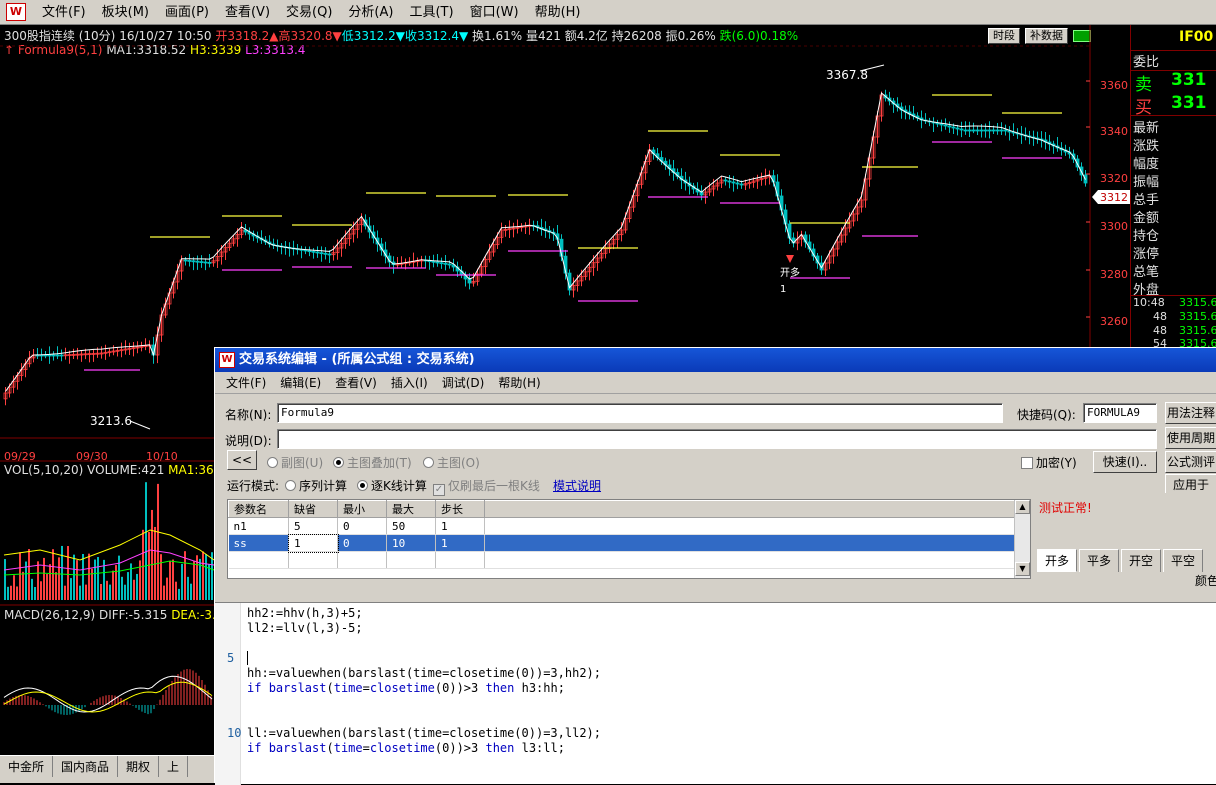 The height and width of the screenshot is (785, 1216). Describe the element at coordinates (309, 12) in the screenshot. I see `menu-trade: 交易(Q)` at that location.